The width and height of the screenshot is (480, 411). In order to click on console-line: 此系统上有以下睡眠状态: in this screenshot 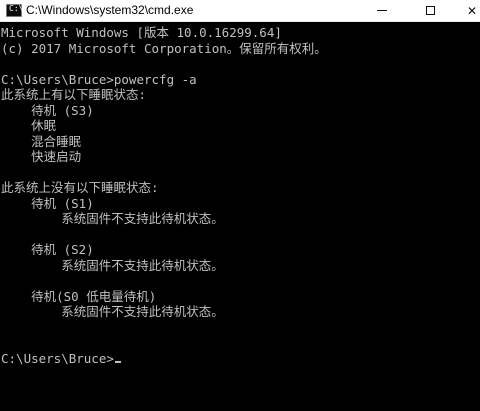, I will do `click(74, 94)`.